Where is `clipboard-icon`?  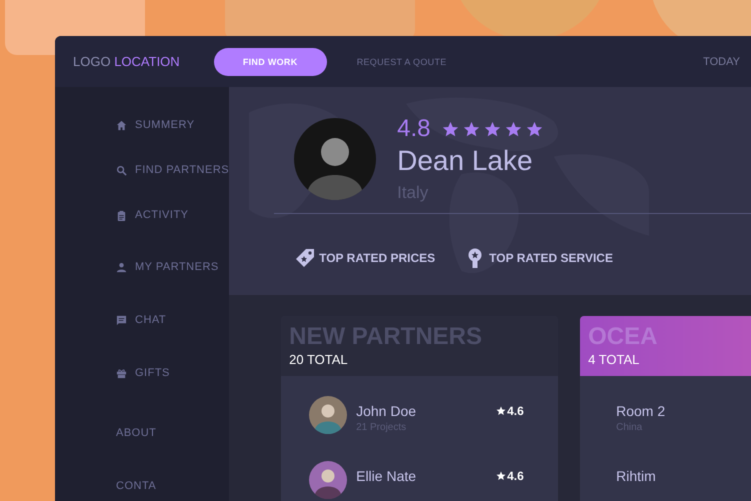 clipboard-icon is located at coordinates (121, 215).